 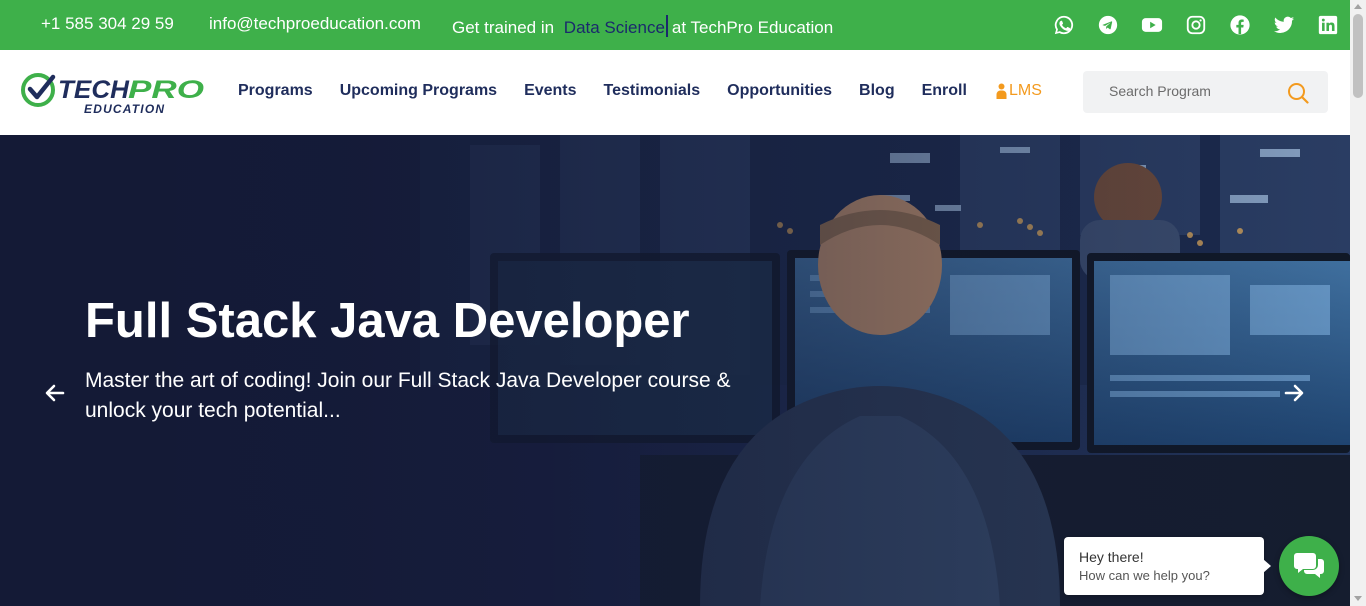 I want to click on arrow-left-icon, so click(x=55, y=393).